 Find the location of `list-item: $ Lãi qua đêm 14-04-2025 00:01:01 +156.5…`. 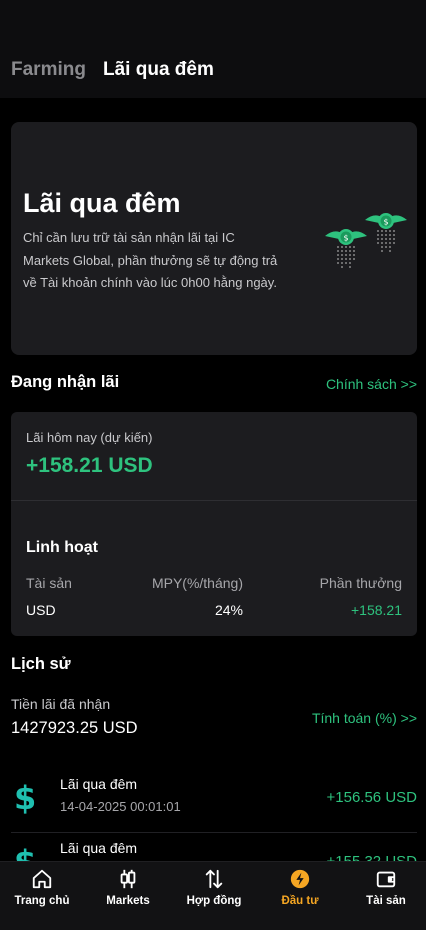

list-item: $ Lãi qua đêm 14-04-2025 00:01:01 +156.5… is located at coordinates (213, 801).